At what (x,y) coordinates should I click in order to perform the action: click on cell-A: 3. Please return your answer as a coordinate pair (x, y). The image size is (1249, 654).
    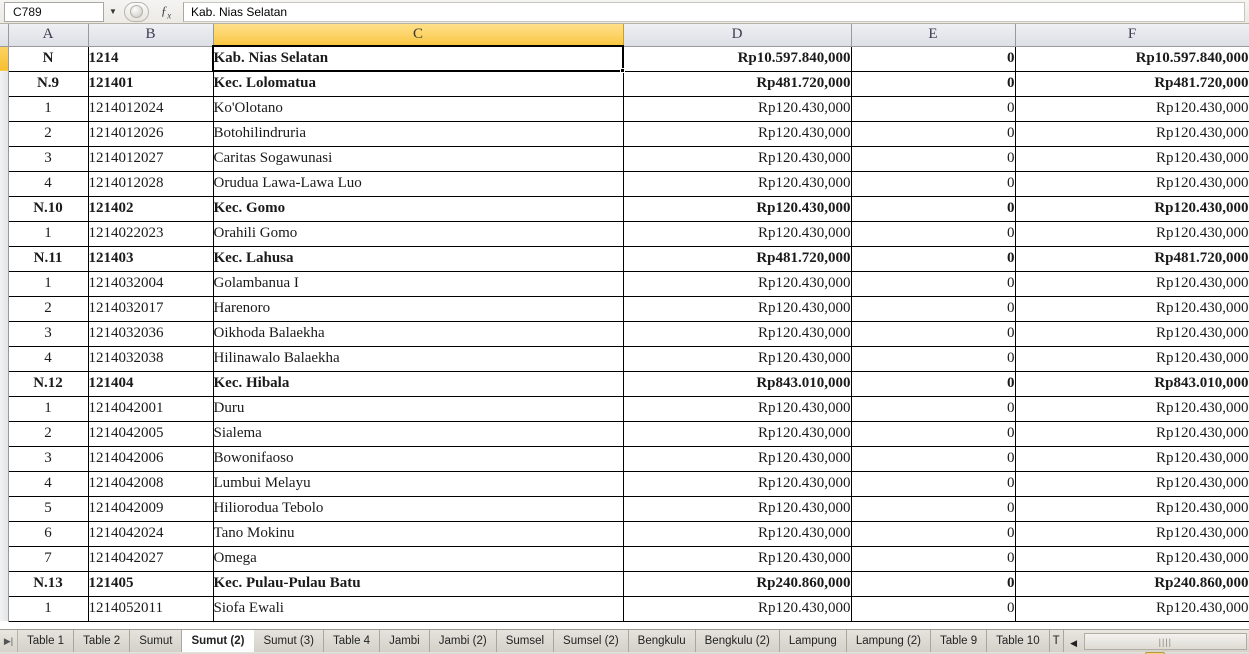
    Looking at the image, I should click on (48, 158).